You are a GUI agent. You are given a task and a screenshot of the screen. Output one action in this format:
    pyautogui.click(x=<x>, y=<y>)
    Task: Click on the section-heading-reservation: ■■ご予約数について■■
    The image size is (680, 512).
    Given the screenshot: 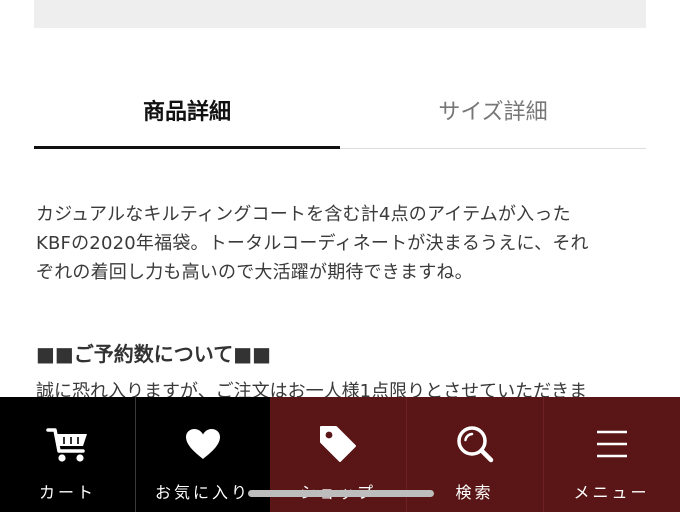 What is the action you would take?
    pyautogui.click(x=153, y=354)
    